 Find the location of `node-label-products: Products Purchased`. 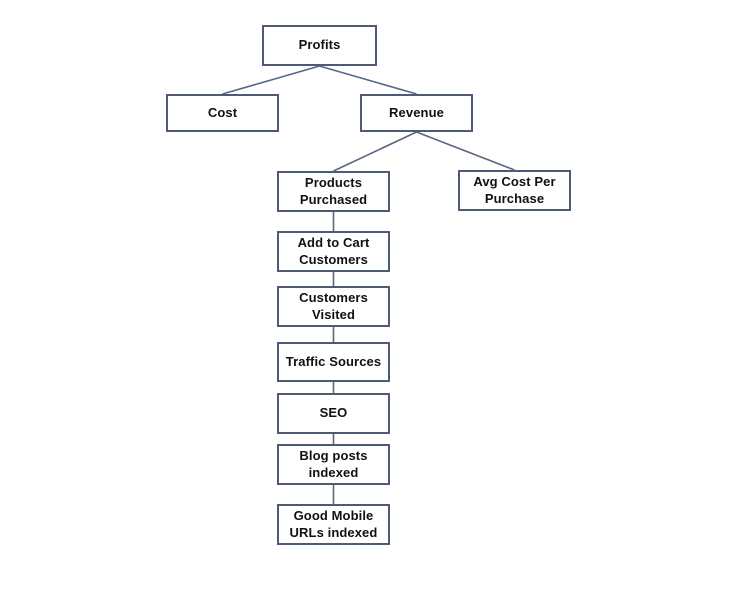

node-label-products: Products Purchased is located at coordinates (333, 191).